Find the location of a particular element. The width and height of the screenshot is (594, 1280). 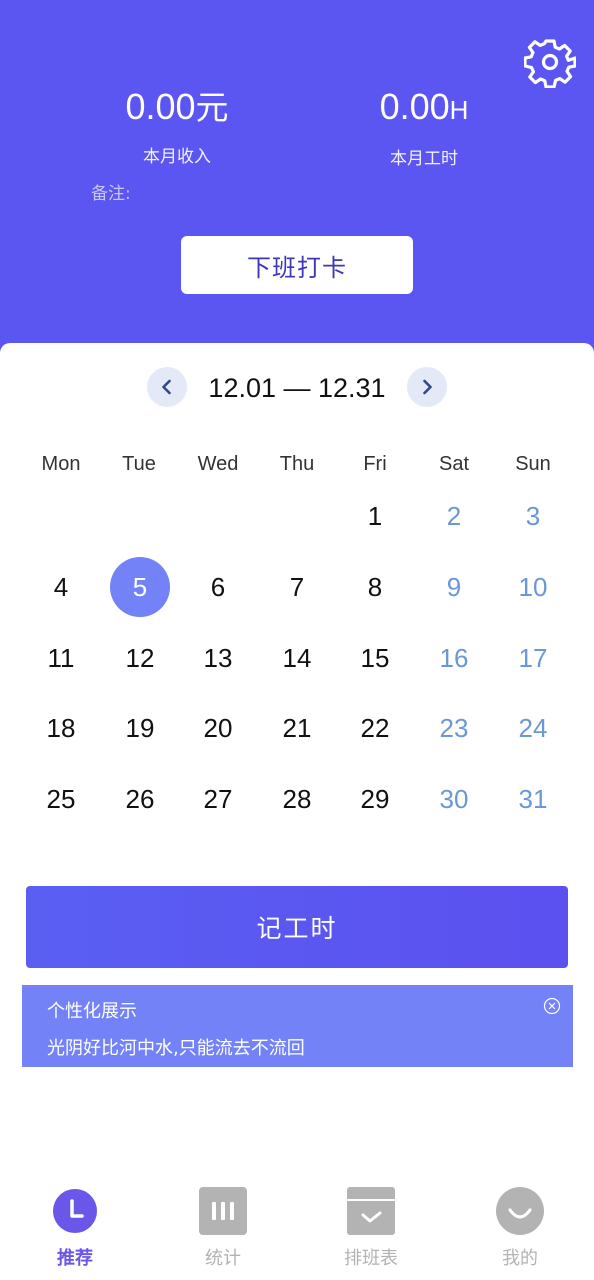

calendar-day: 10 is located at coordinates (533, 587).